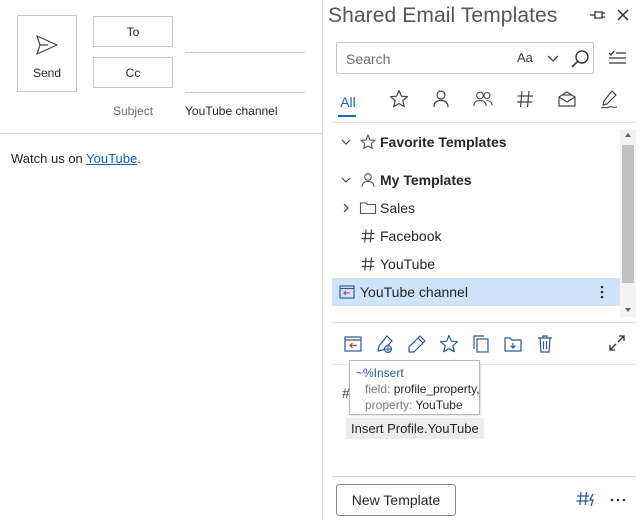 This screenshot has width=642, height=520. Describe the element at coordinates (617, 58) in the screenshot. I see `sort-options-icon` at that location.